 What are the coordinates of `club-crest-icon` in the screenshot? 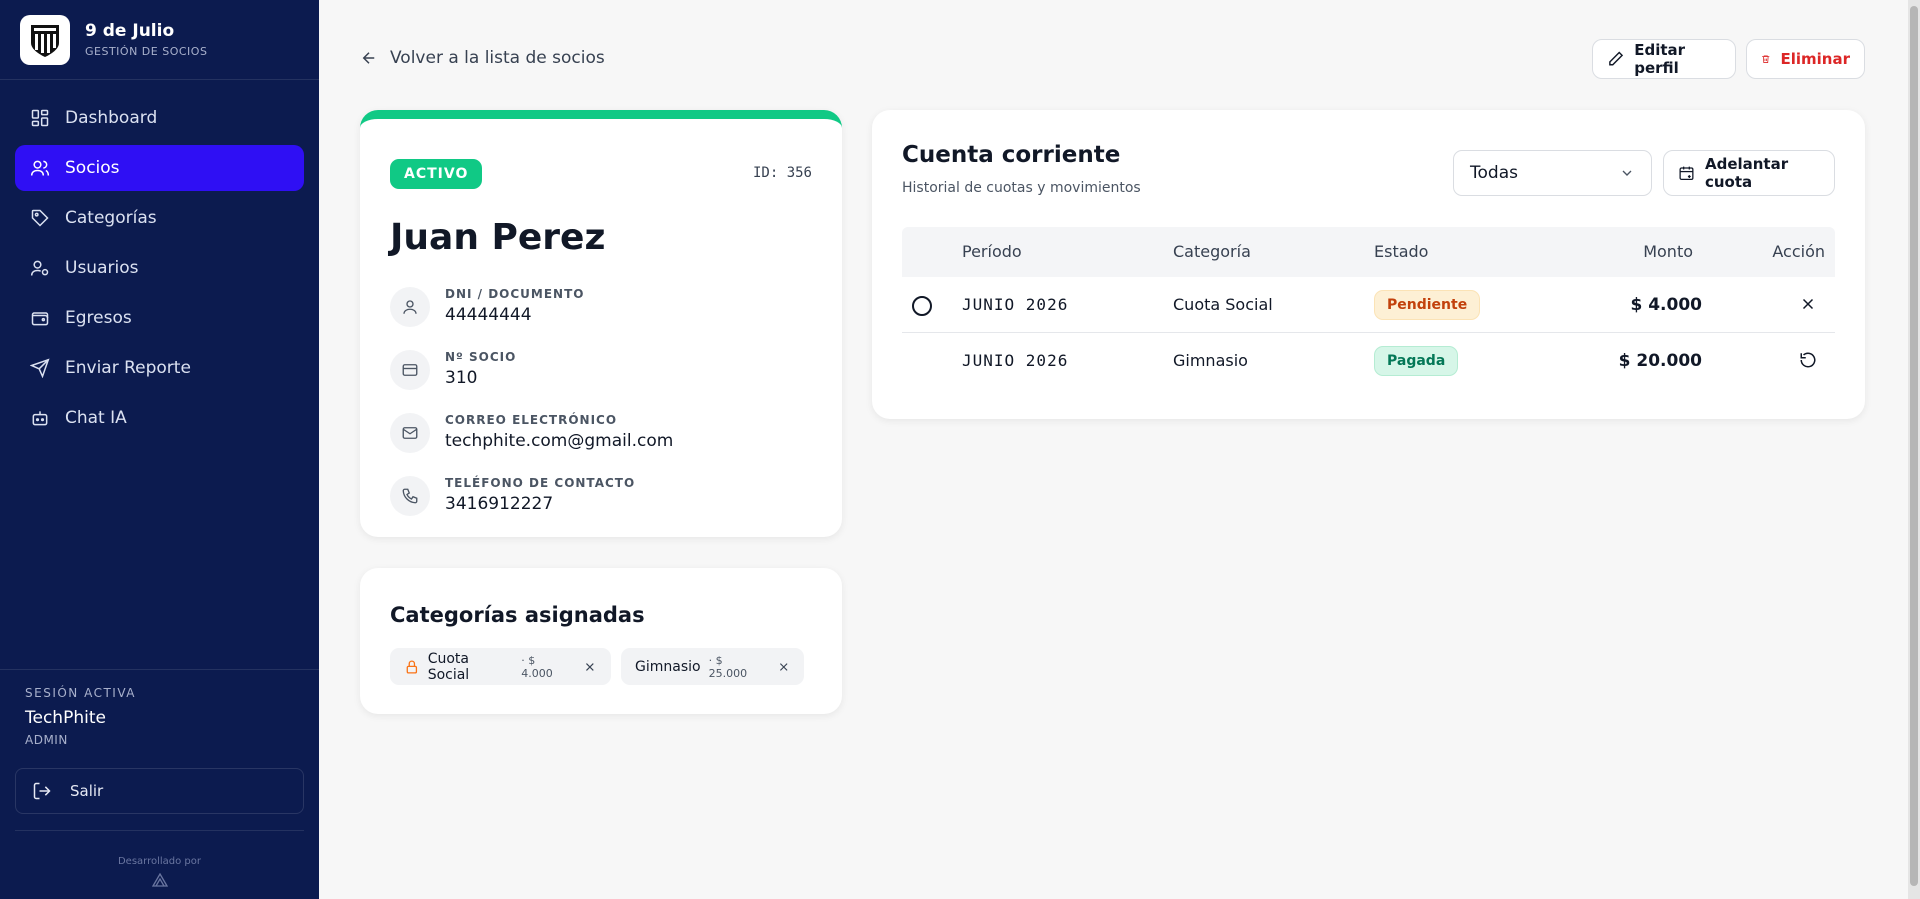 It's located at (45, 40).